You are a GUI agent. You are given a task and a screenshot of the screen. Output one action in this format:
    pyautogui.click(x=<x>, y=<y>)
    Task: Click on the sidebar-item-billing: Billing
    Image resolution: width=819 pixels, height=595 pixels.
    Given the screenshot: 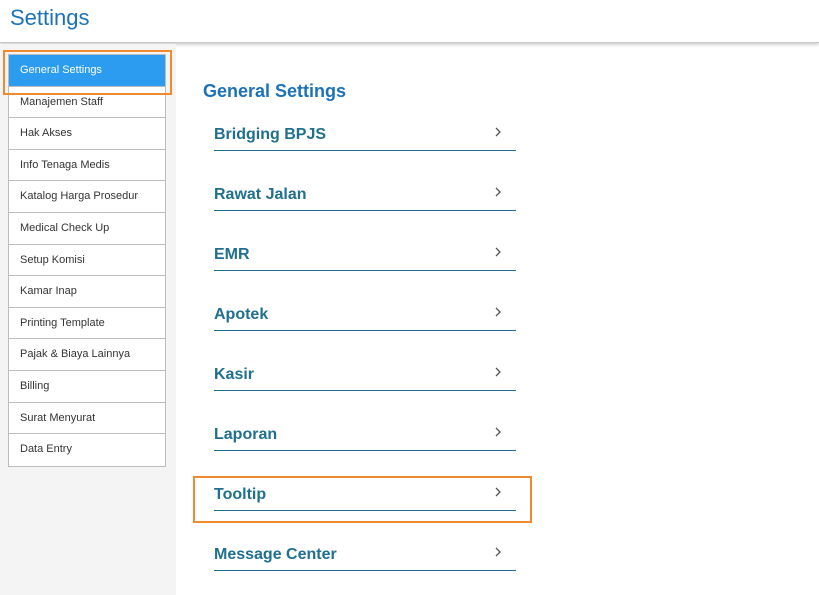 What is the action you would take?
    pyautogui.click(x=87, y=387)
    